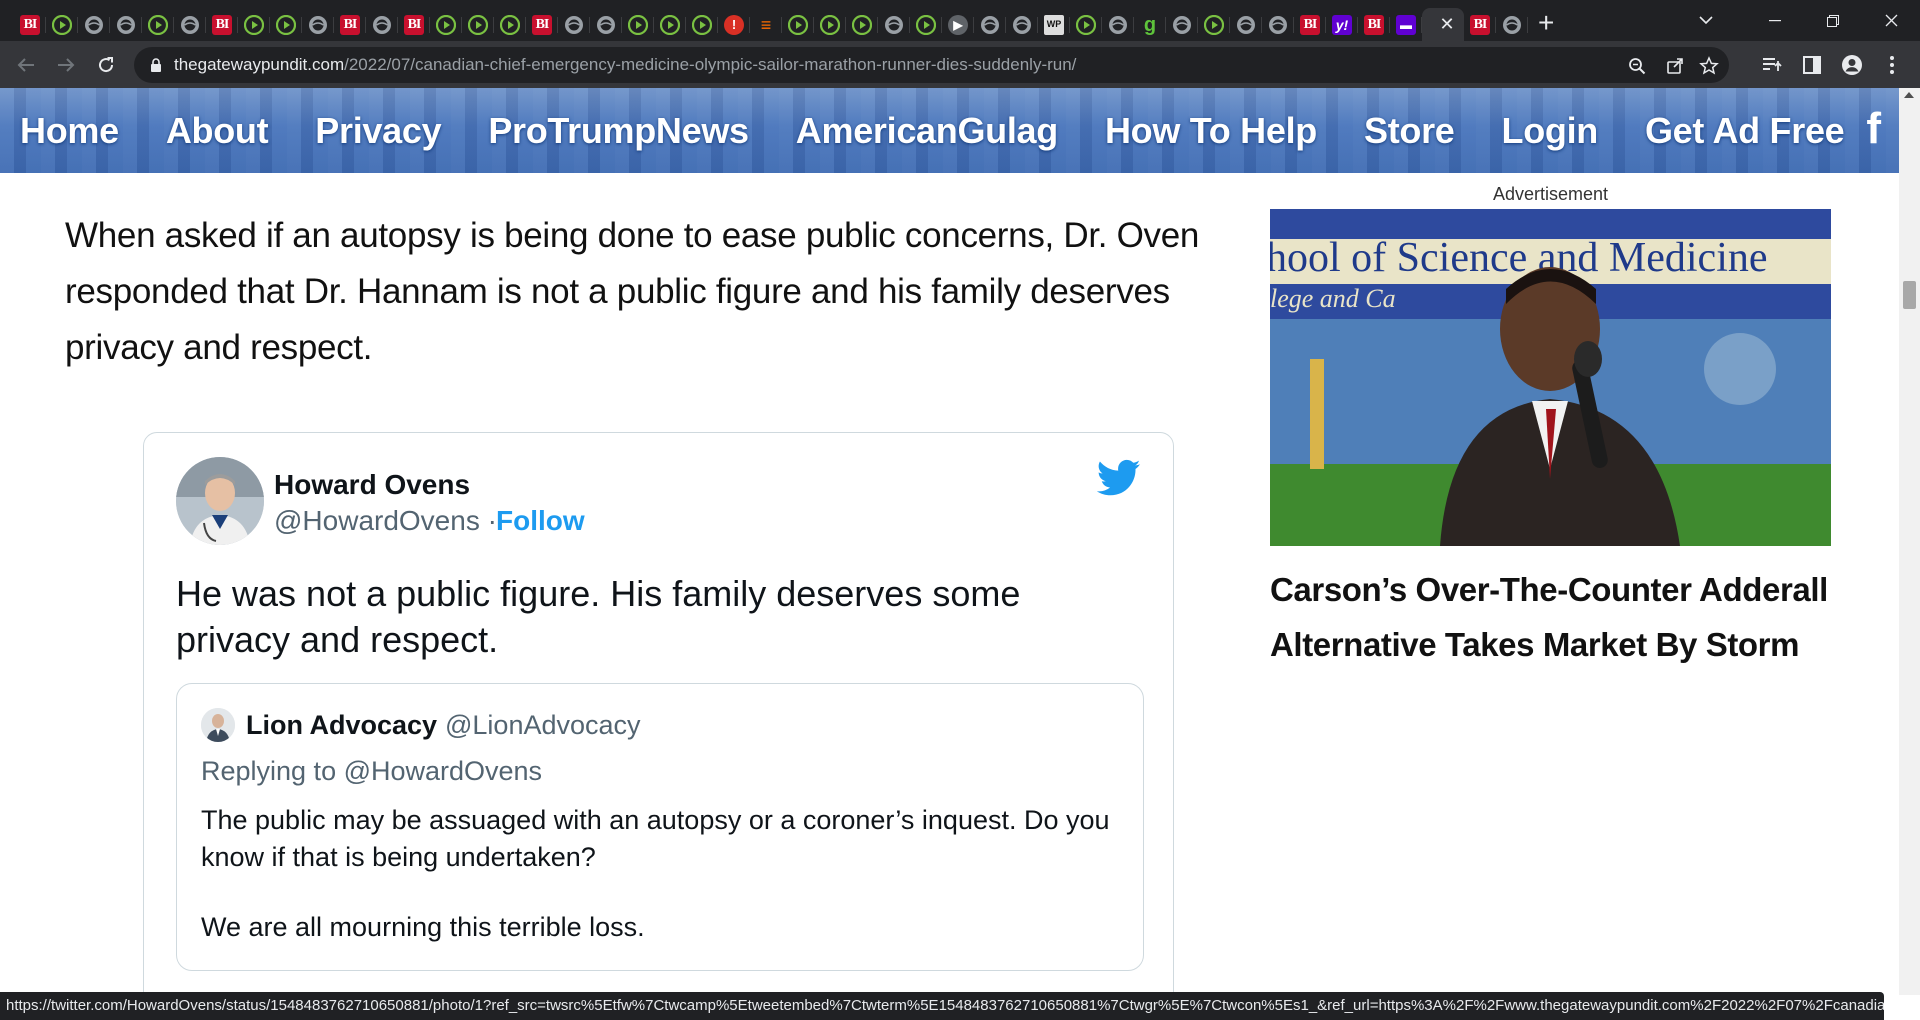 Image resolution: width=1920 pixels, height=1020 pixels. I want to click on site-nav-link: Privacy, so click(378, 131).